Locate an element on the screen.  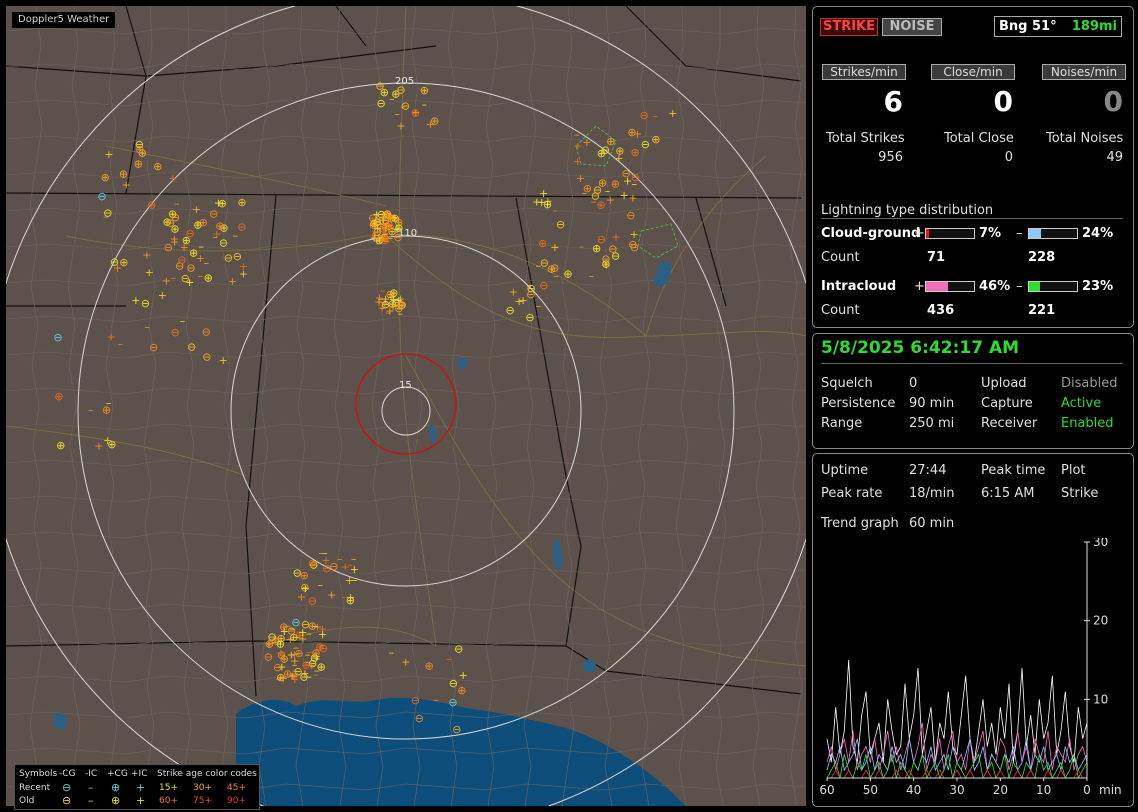
persistence-value: 90 min is located at coordinates (932, 403).